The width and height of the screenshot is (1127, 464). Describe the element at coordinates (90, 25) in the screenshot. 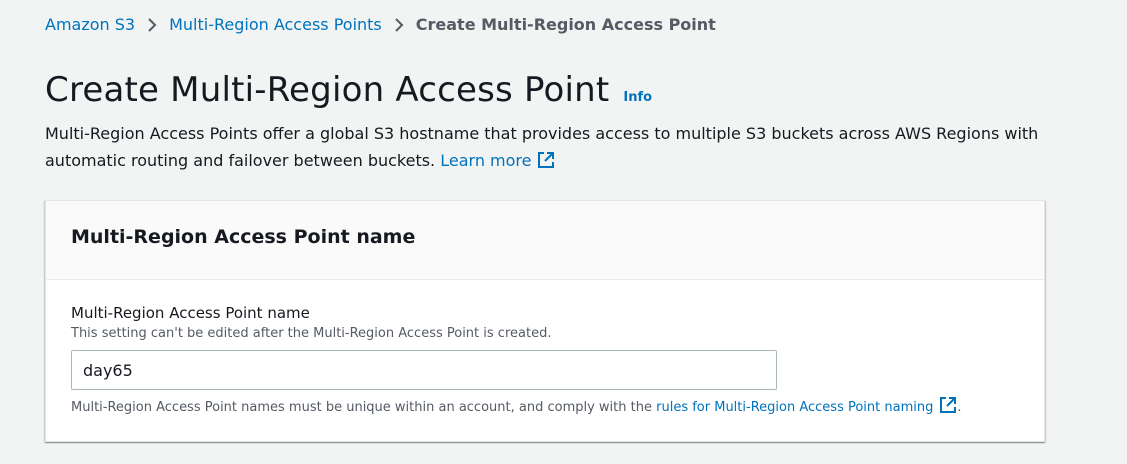

I see `breadcrumb-amazon-s3: Amazon S3` at that location.